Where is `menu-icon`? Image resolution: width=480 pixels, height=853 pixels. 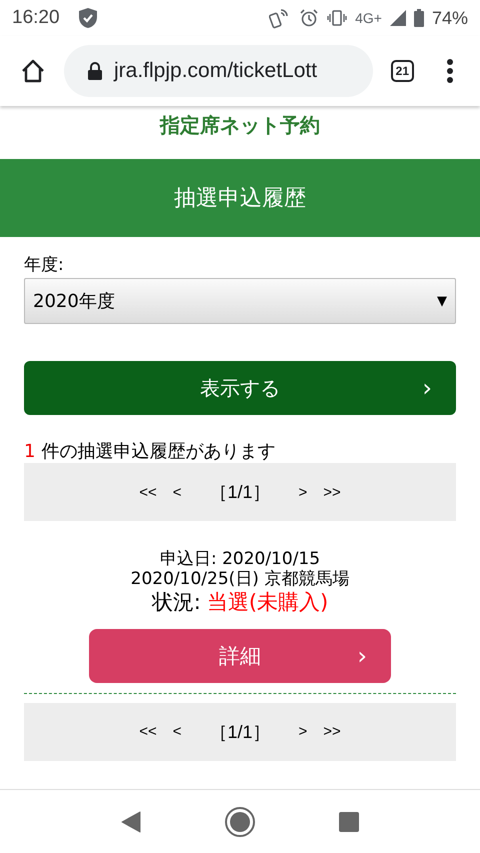 menu-icon is located at coordinates (450, 71).